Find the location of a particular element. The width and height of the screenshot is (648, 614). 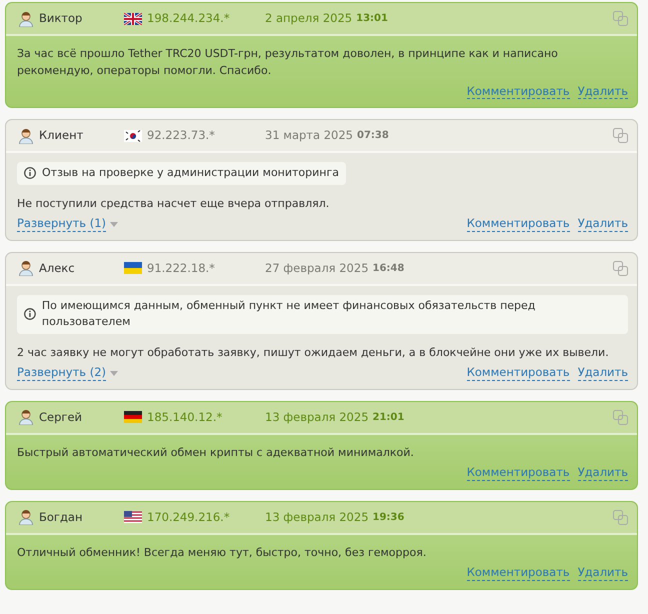

ip-address: 198.244.234.* is located at coordinates (189, 18).